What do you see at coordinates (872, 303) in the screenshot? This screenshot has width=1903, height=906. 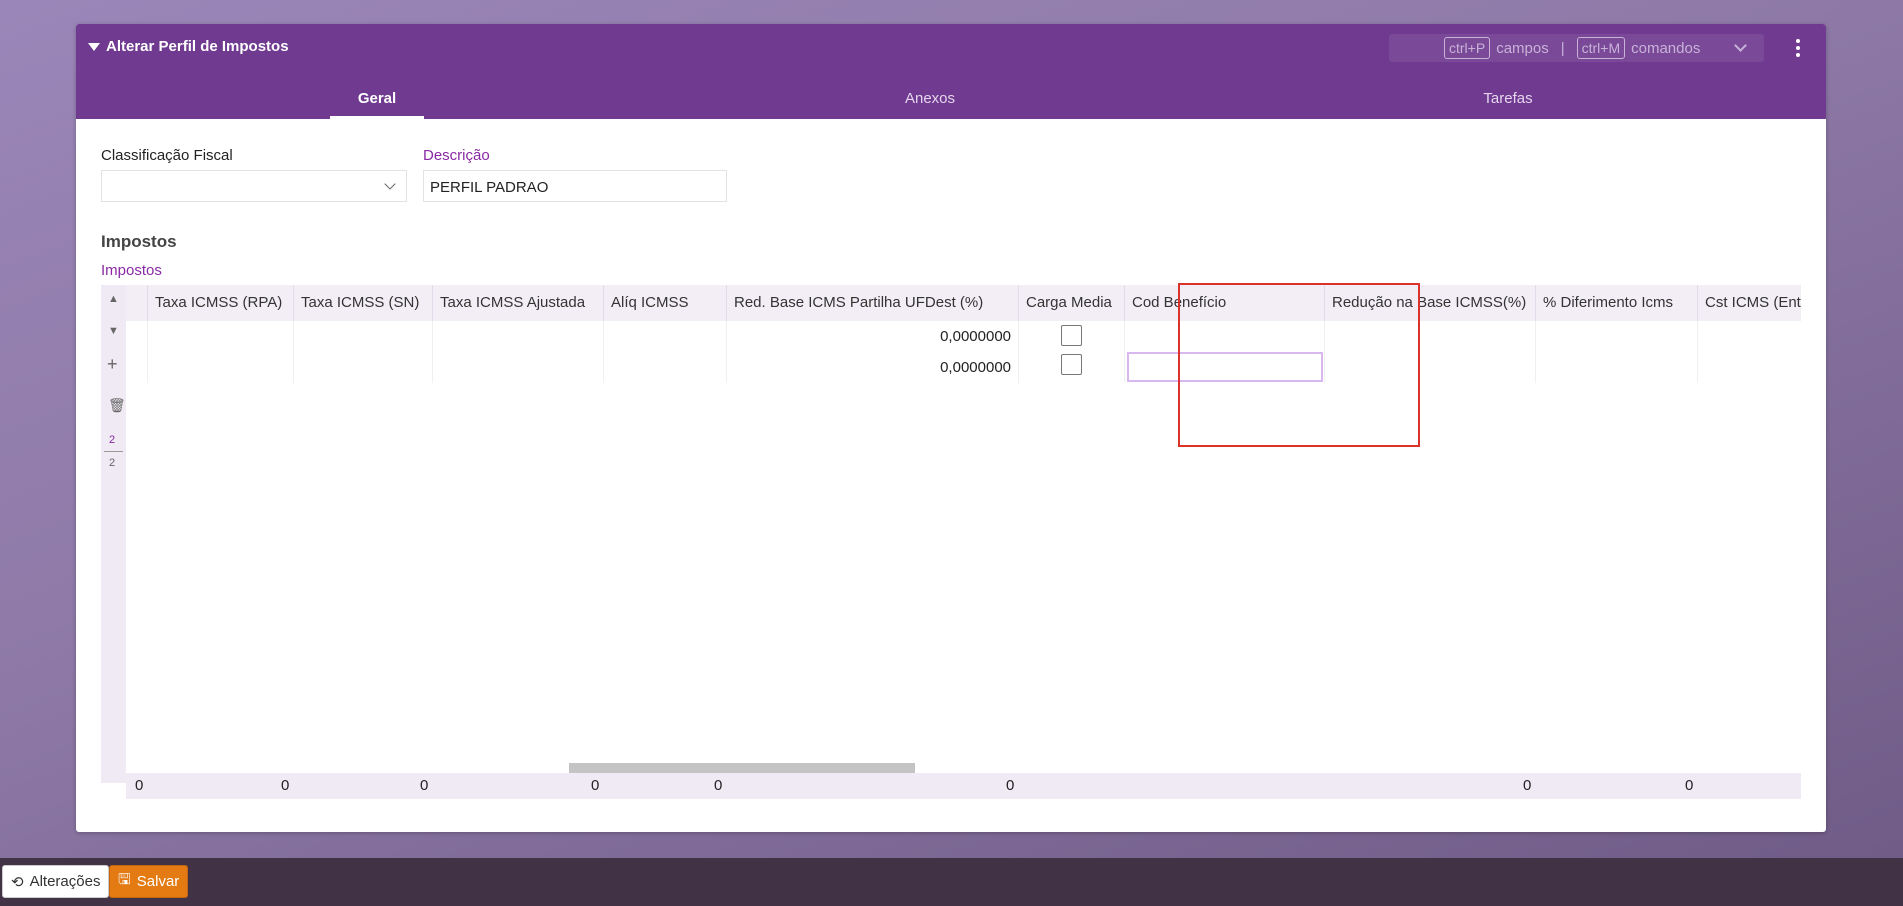 I see `column-header: Red. Base ICMS Partilha UFDest (%)` at bounding box center [872, 303].